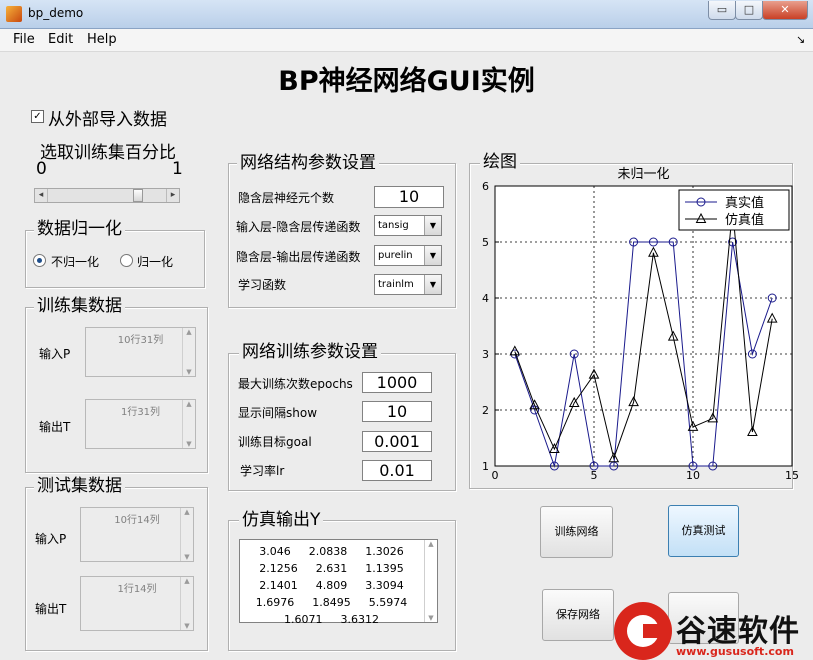 This screenshot has height=660, width=813. What do you see at coordinates (800, 39) in the screenshot?
I see `dock-icon: ↘` at bounding box center [800, 39].